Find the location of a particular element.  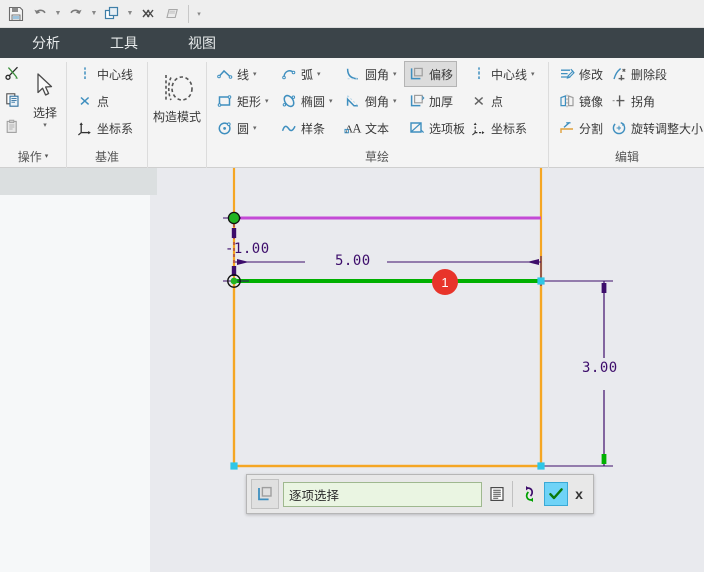

arc-dropdown-caret: ▾ is located at coordinates (319, 74).